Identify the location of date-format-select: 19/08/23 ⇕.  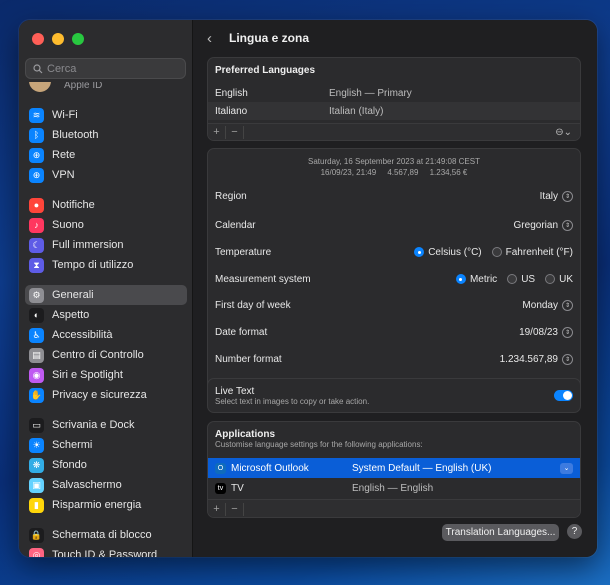
(546, 332).